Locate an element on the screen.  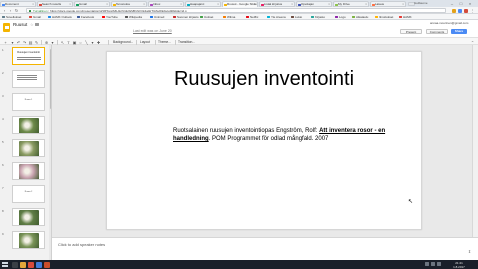
print-icon: ▤ is located at coordinates (30, 42).